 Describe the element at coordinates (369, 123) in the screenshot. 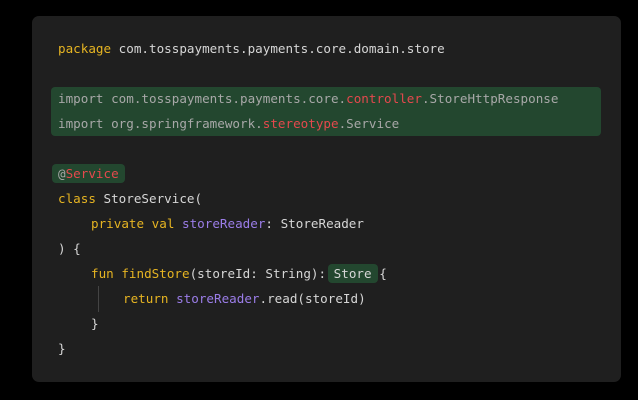

I see `import-suffix: .Service` at that location.